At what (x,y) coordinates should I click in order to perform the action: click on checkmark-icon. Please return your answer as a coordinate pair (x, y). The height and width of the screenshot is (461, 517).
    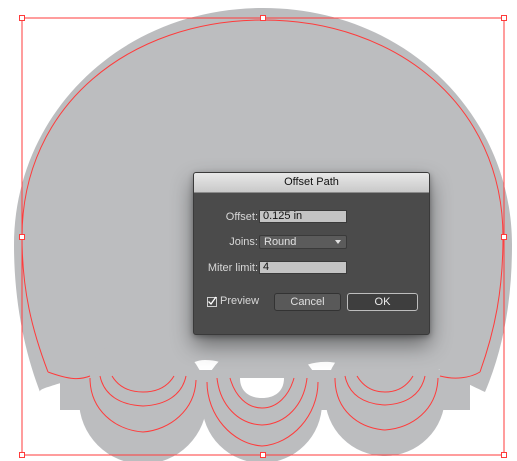
    Looking at the image, I should click on (212, 301).